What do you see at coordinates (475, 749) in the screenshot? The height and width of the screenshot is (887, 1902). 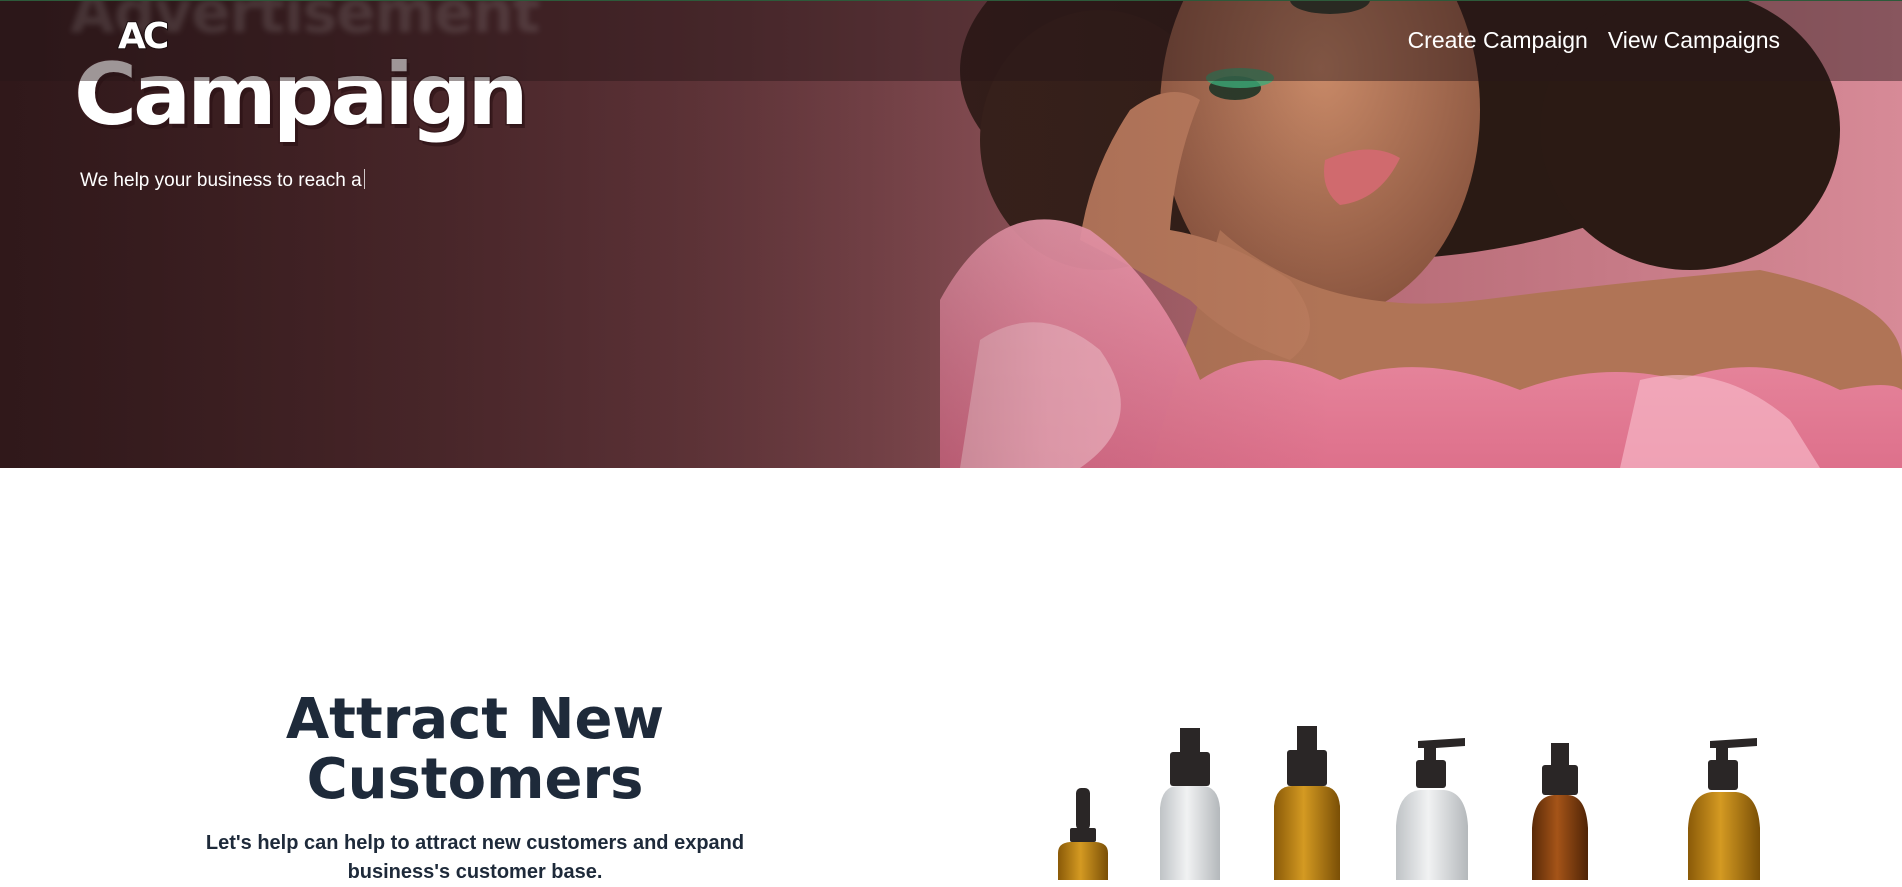 I see `section-title: Attract New Customers` at bounding box center [475, 749].